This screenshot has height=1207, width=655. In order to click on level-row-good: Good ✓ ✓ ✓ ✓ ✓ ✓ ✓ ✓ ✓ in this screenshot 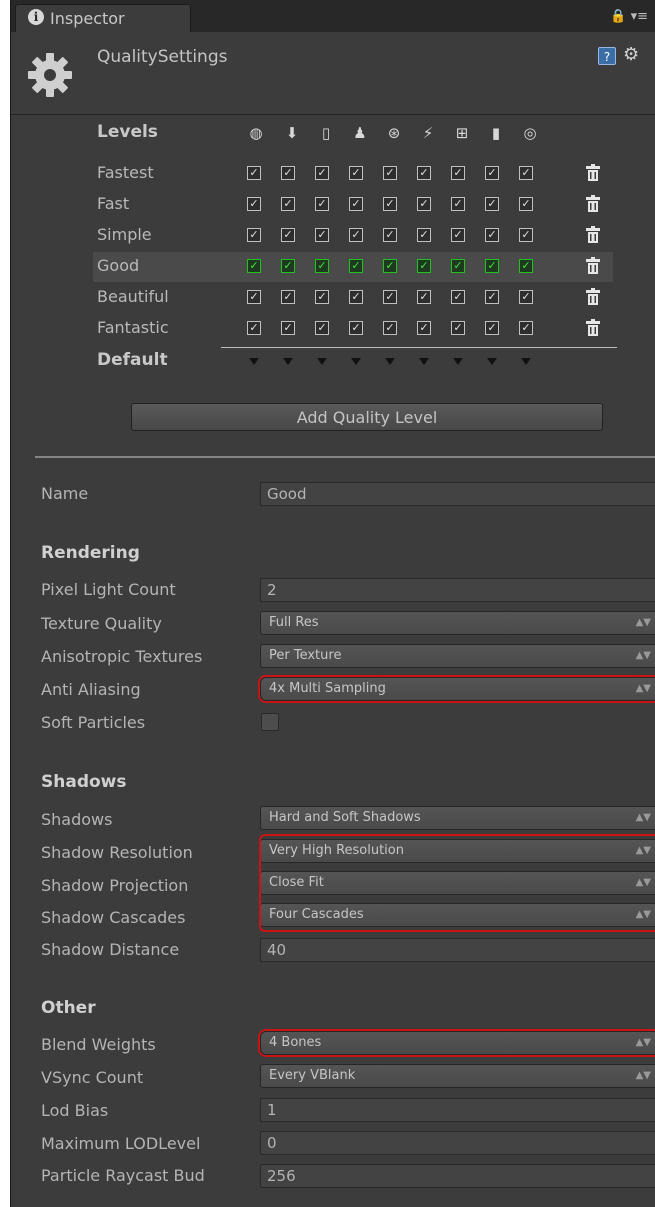, I will do `click(353, 267)`.